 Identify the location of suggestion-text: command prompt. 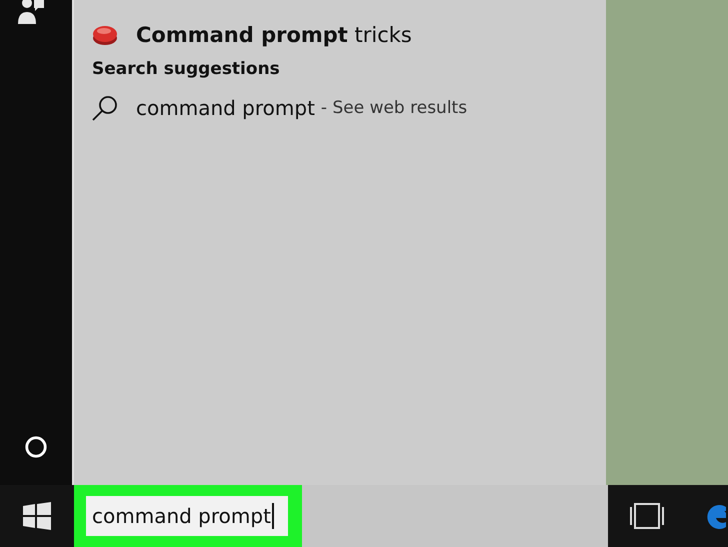
(225, 108).